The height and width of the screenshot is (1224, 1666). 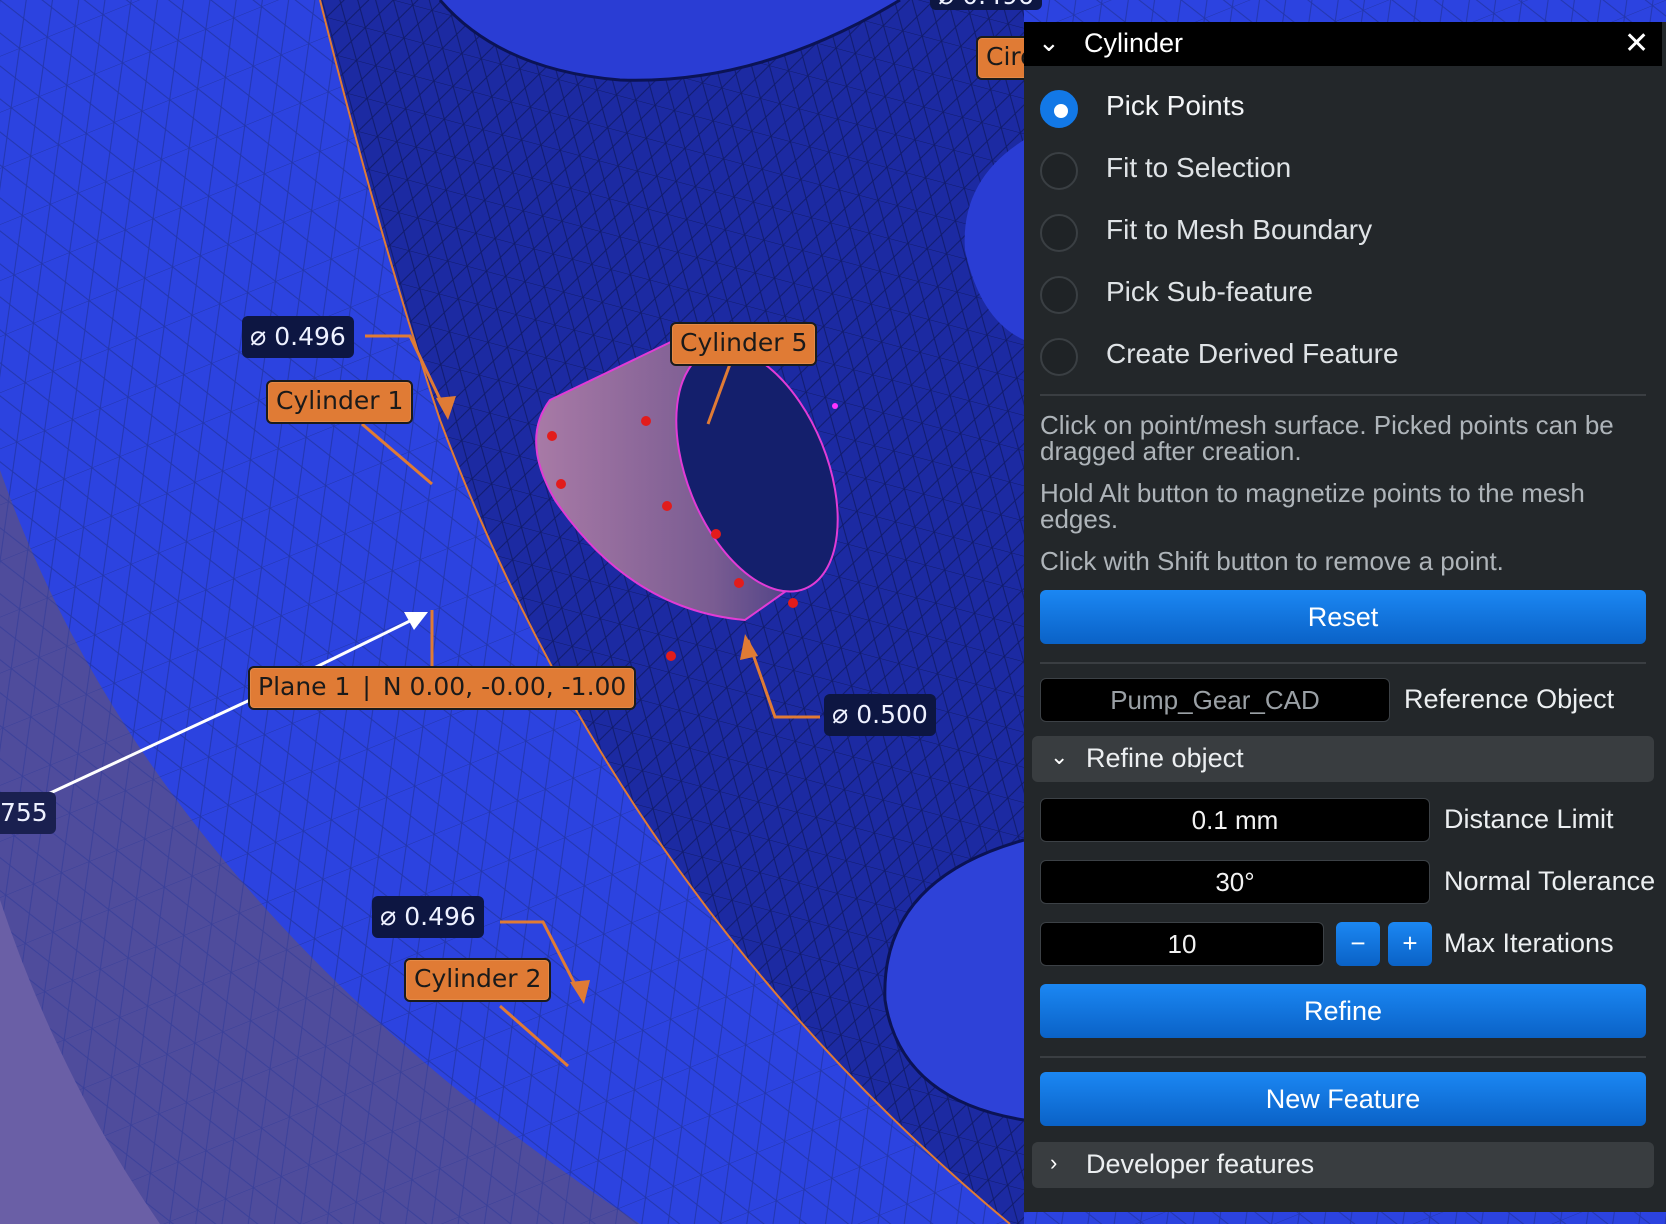 I want to click on reference-object-label: Reference Object, so click(x=1509, y=699).